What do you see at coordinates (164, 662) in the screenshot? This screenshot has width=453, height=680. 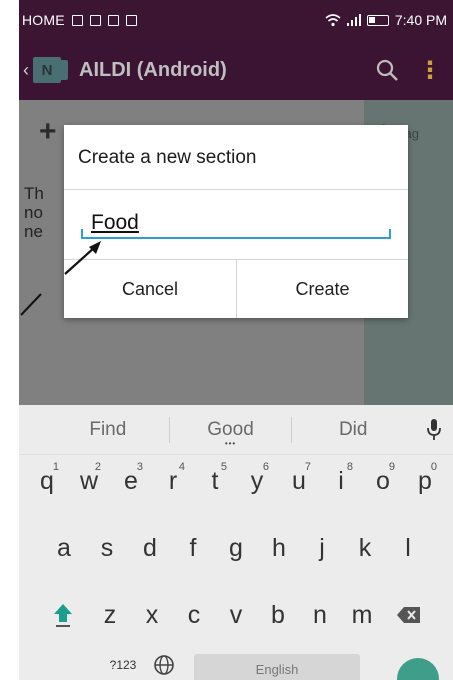 I see `globe-icon` at bounding box center [164, 662].